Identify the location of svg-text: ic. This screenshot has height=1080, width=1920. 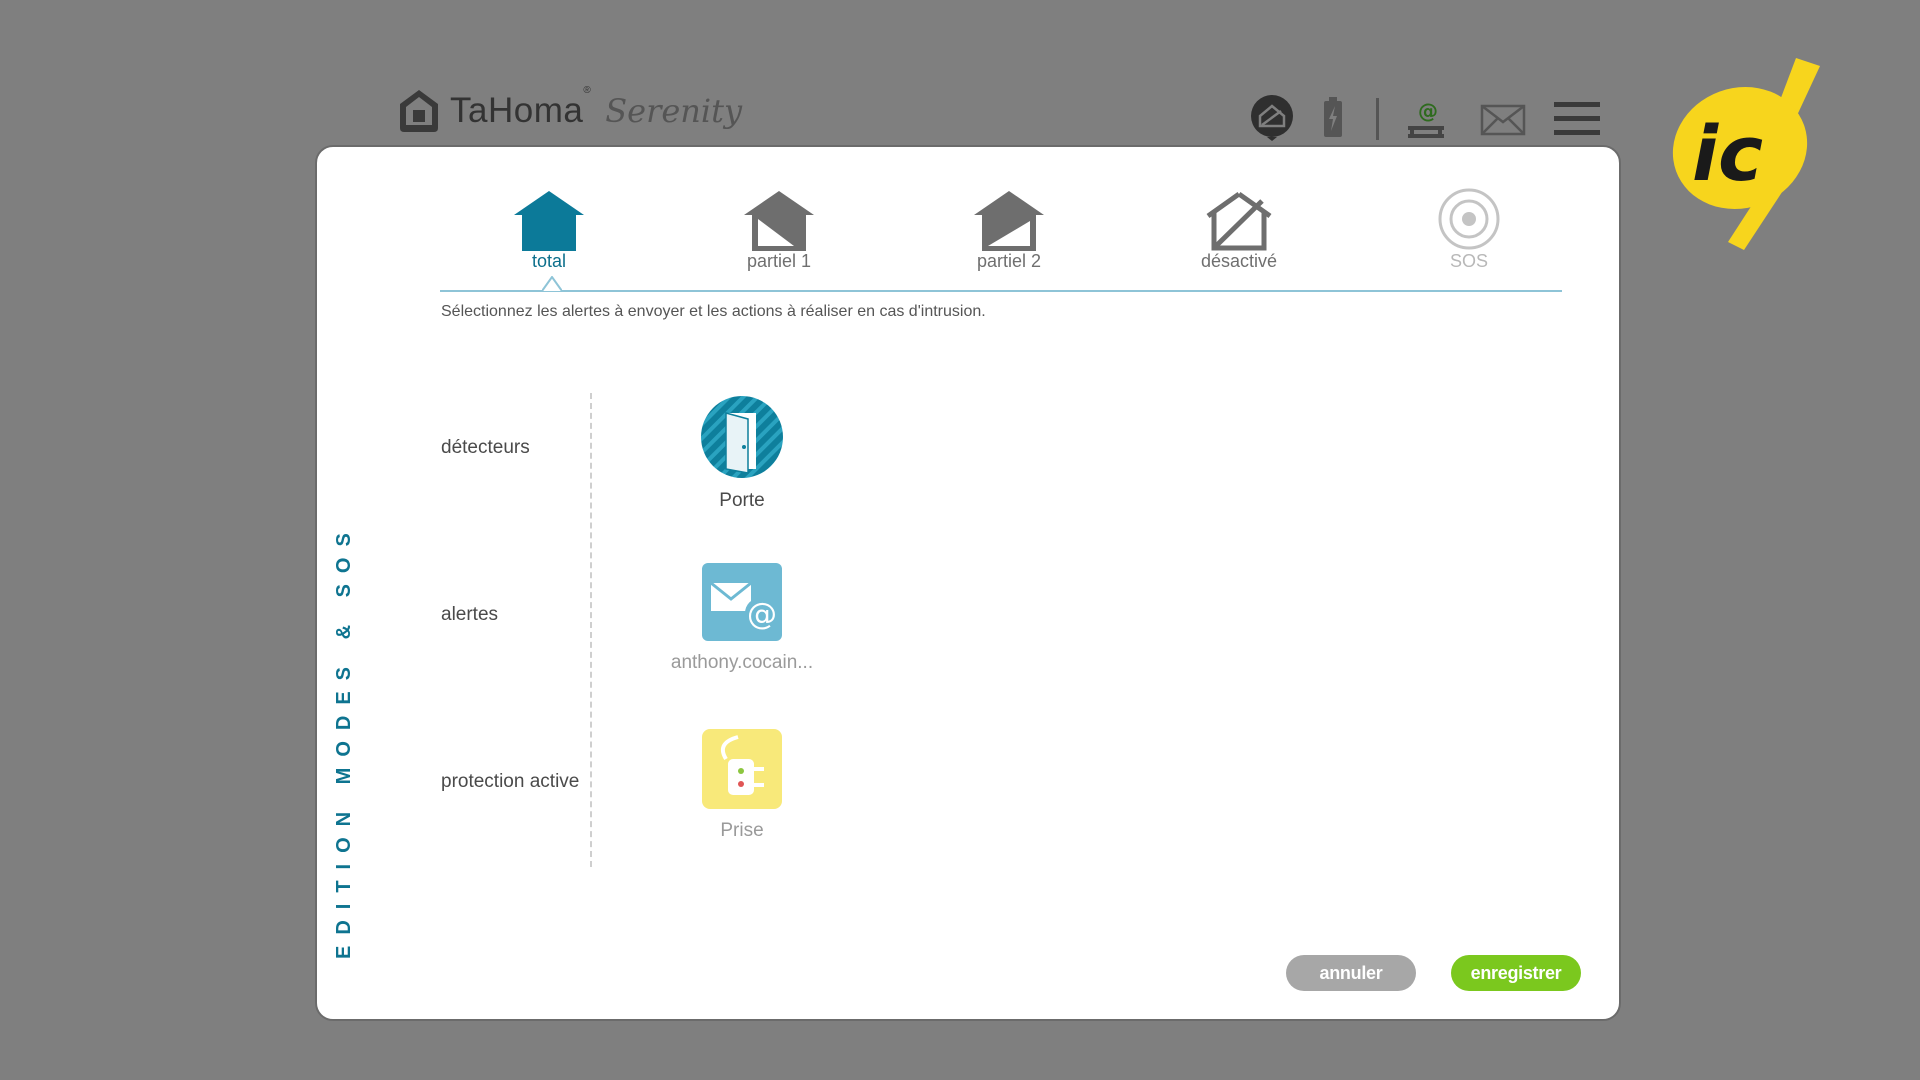
(1727, 153).